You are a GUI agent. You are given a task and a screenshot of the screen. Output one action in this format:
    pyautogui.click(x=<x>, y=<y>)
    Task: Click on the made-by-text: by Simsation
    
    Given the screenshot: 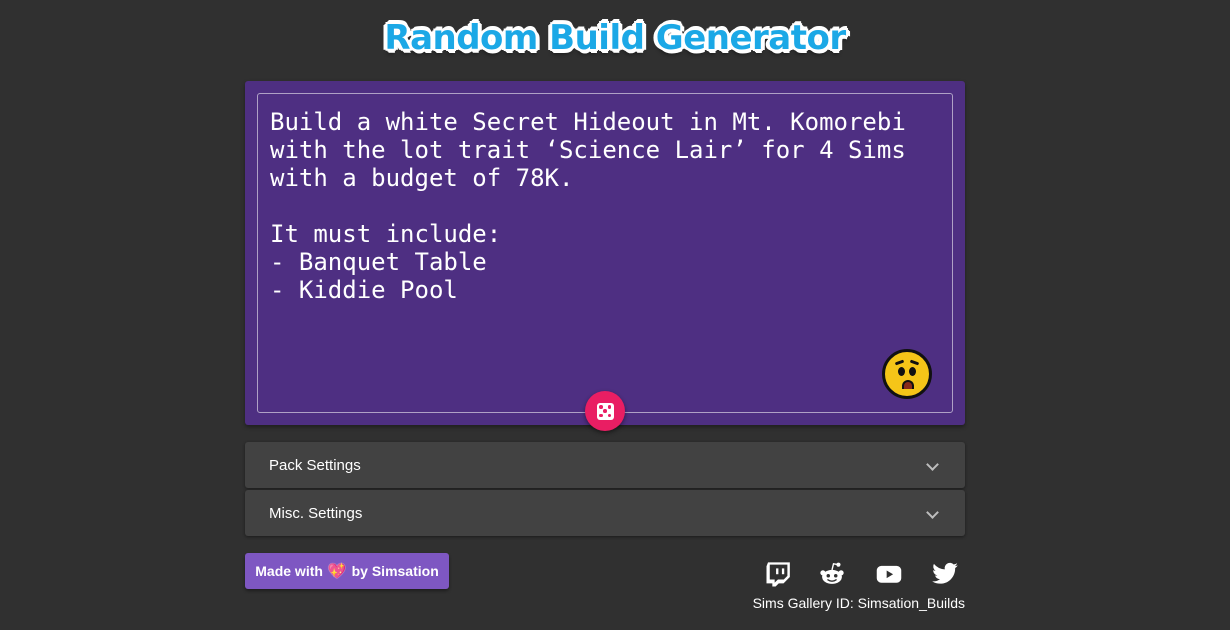 What is the action you would take?
    pyautogui.click(x=395, y=571)
    